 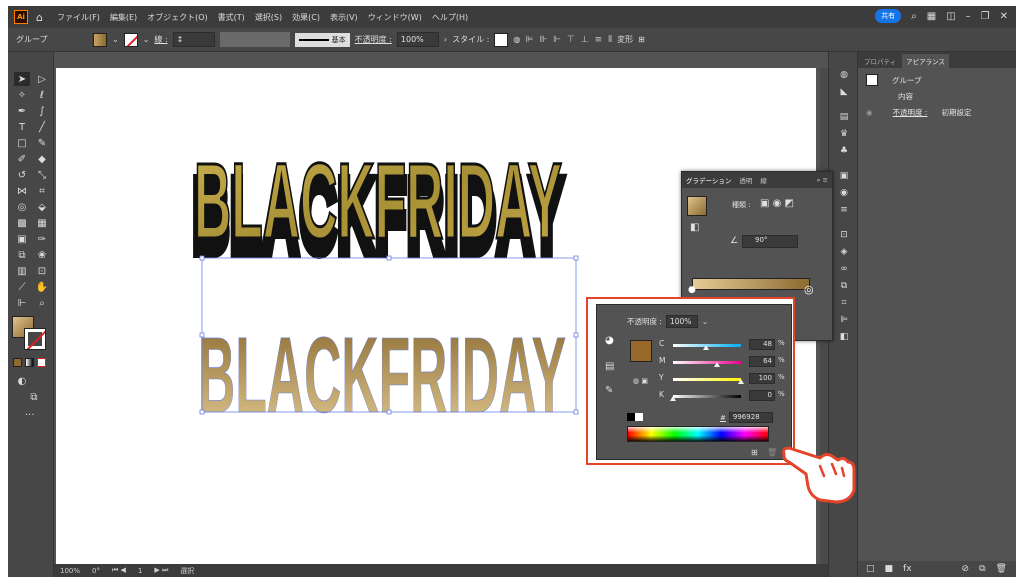 I want to click on add-stroke-icon: □, so click(x=870, y=569).